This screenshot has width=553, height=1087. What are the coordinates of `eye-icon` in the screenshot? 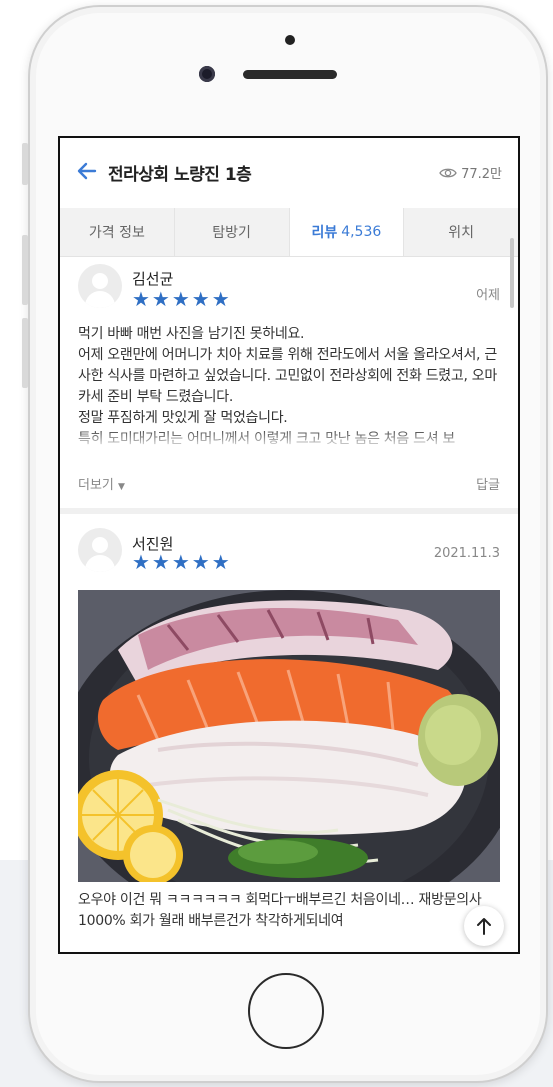 It's located at (448, 172).